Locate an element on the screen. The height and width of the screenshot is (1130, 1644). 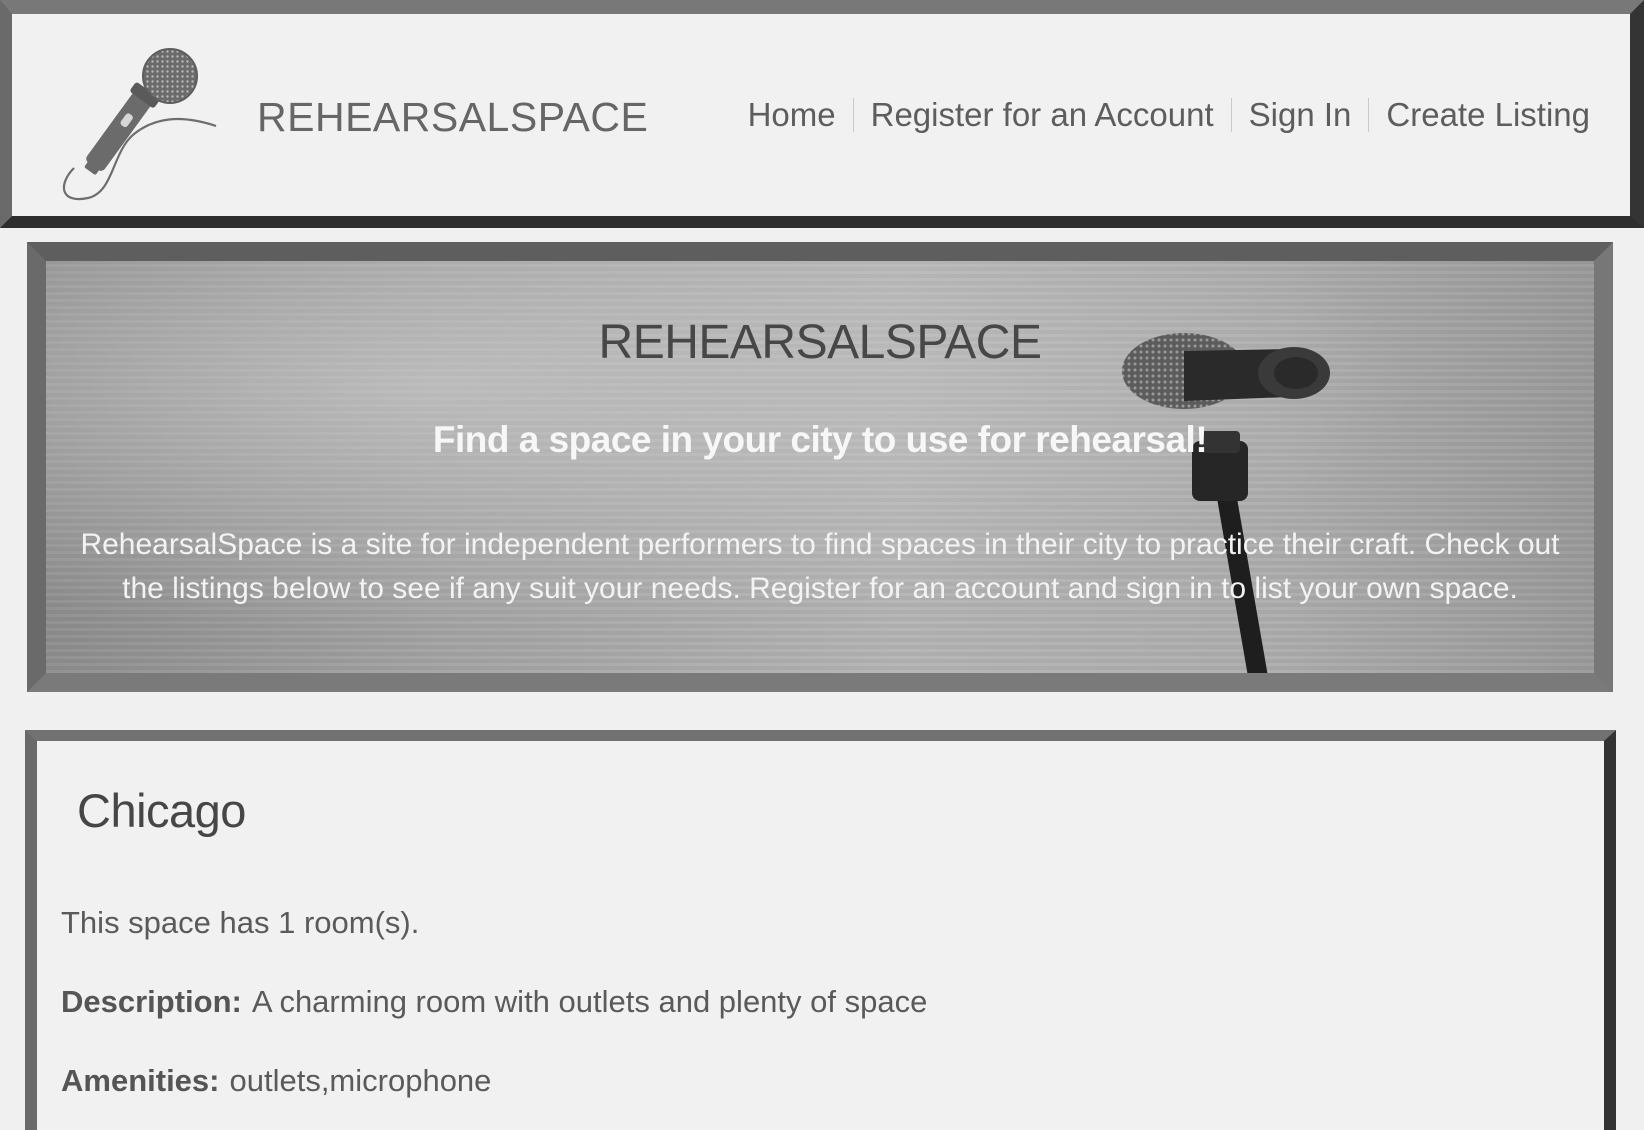
listing-amenities-row: Amenities: outlets,microphone is located at coordinates (276, 1081).